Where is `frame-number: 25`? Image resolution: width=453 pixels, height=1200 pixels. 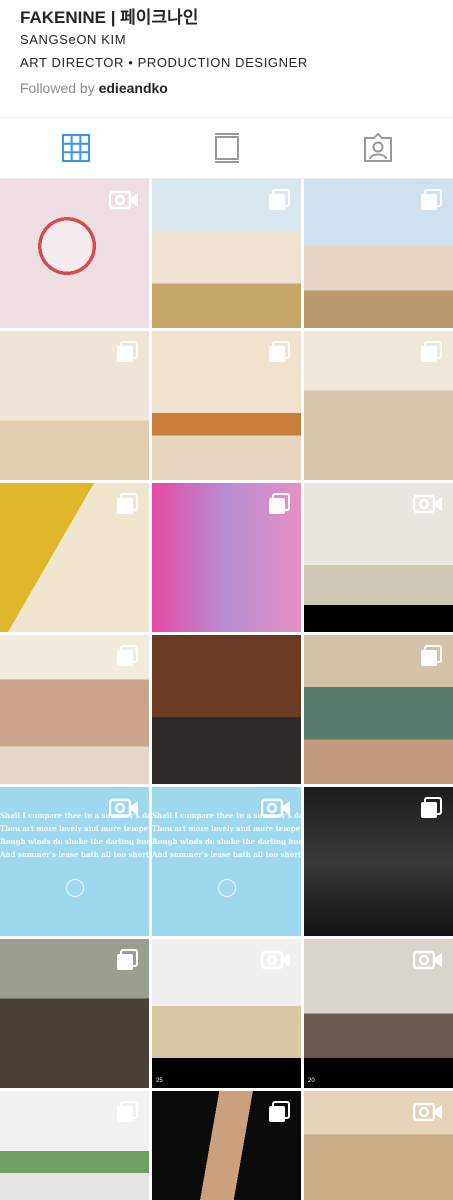
frame-number: 25 is located at coordinates (159, 1081).